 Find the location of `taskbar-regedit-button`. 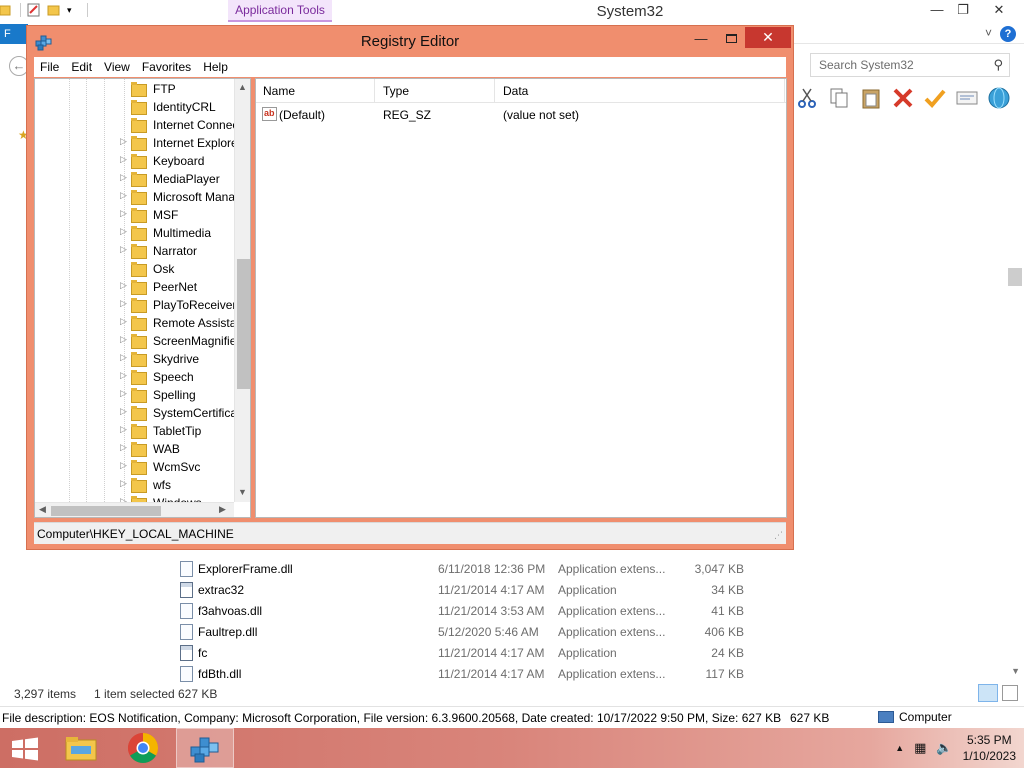

taskbar-regedit-button is located at coordinates (205, 748).